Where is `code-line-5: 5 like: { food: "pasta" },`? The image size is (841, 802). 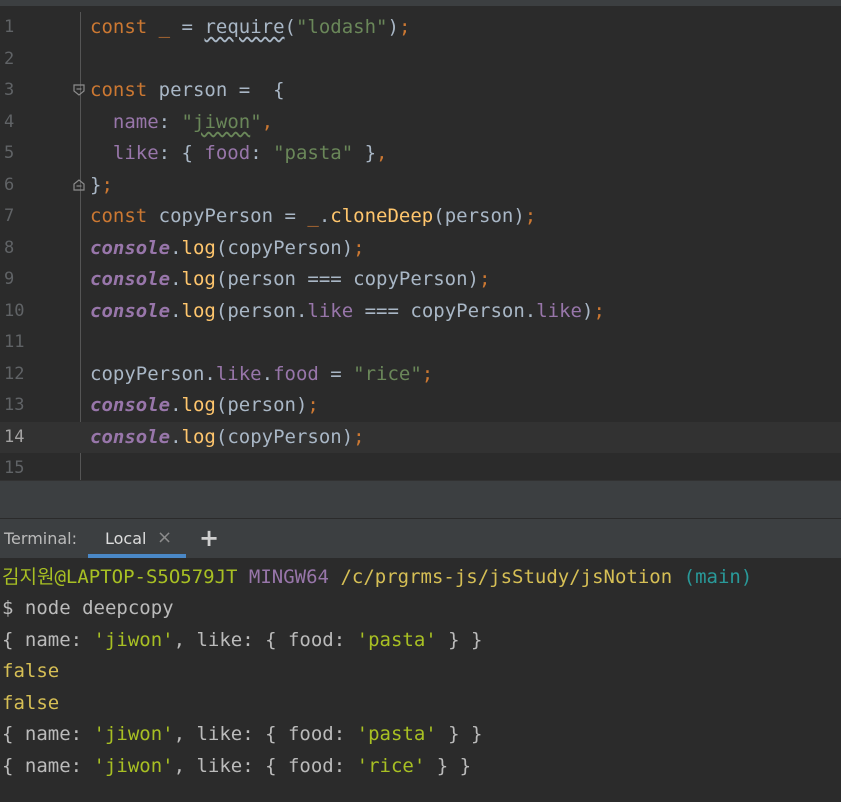
code-line-5: 5 like: { food: "pasta" }, is located at coordinates (420, 153).